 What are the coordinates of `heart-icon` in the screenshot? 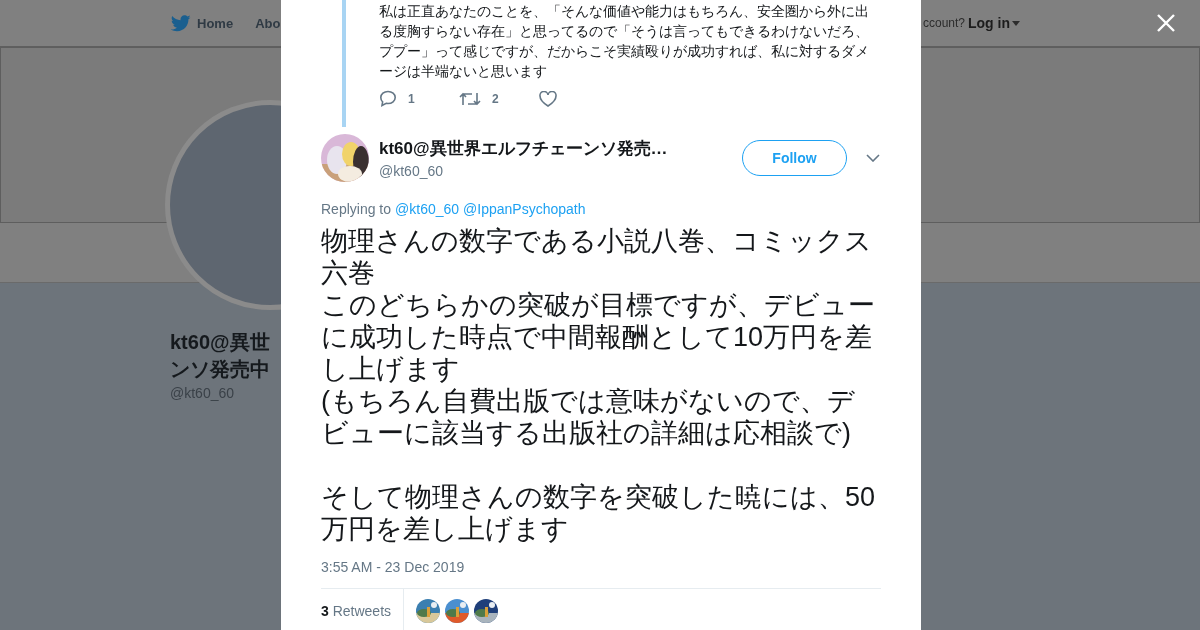 It's located at (548, 98).